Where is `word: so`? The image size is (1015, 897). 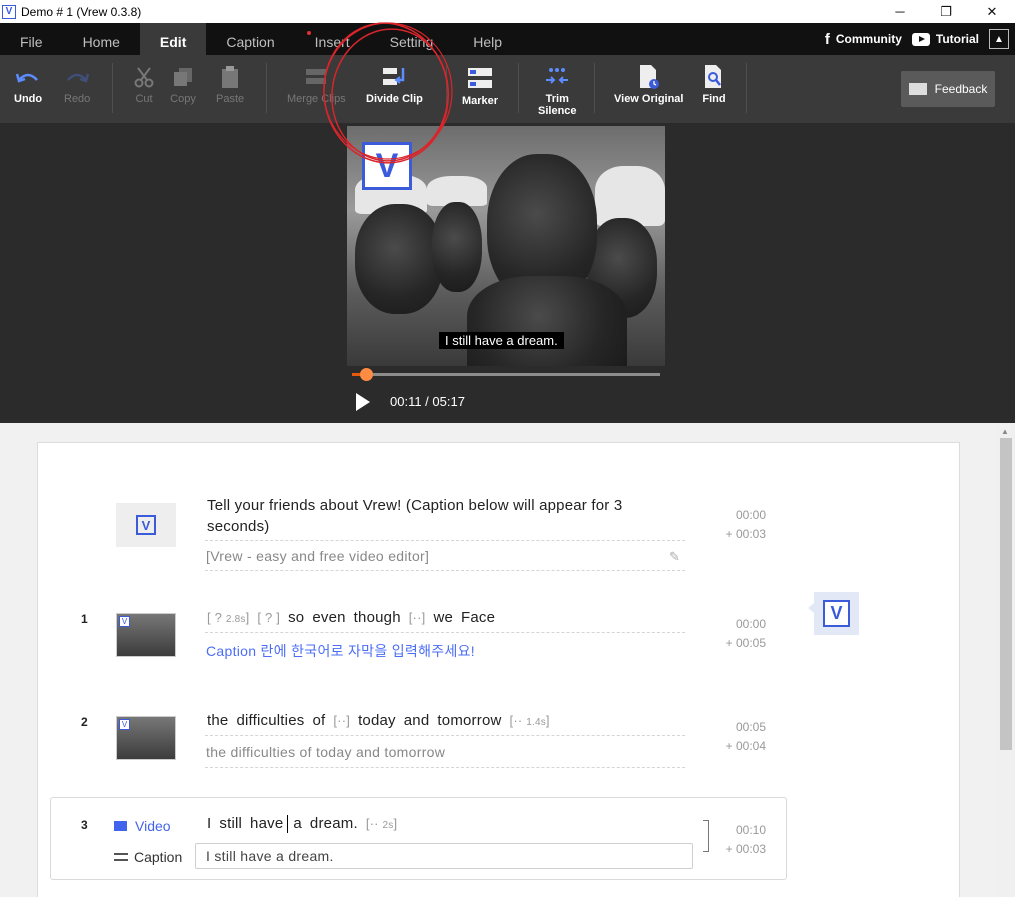 word: so is located at coordinates (296, 617).